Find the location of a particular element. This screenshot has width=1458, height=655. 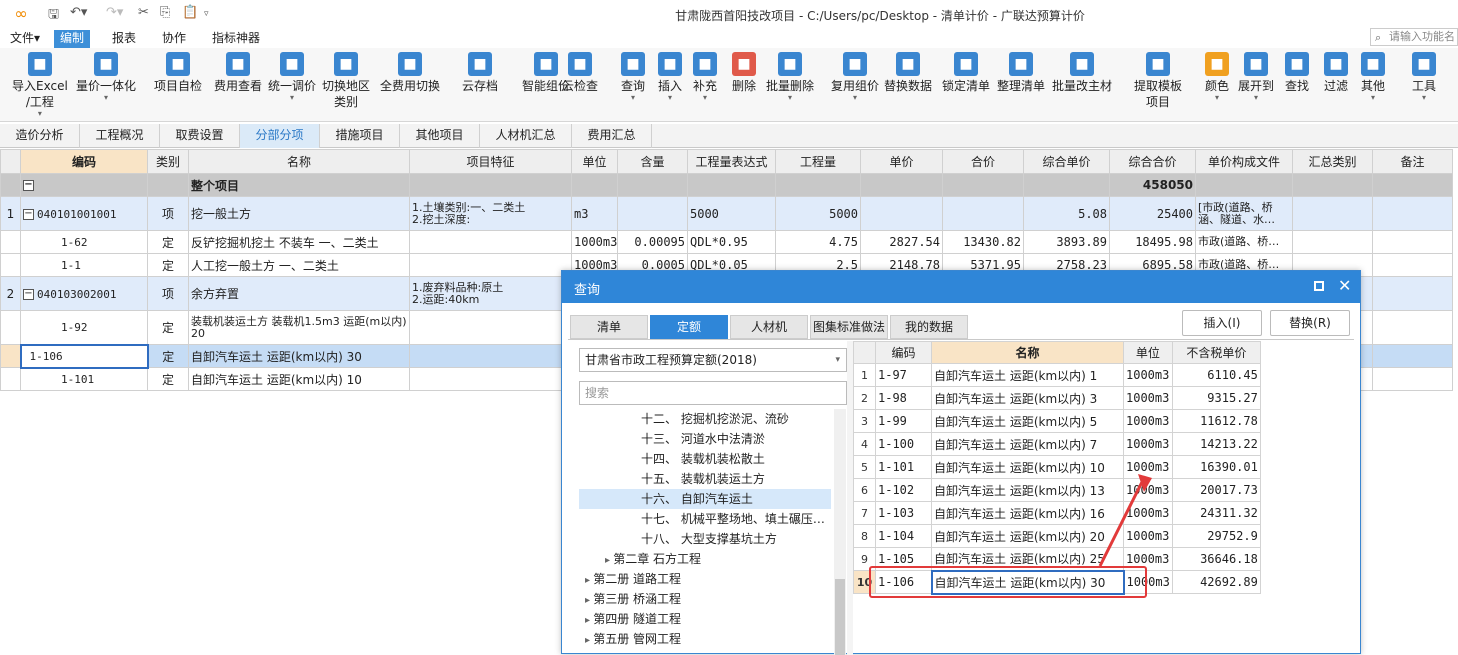

quota-cell-price: 42692.89 is located at coordinates (1216, 582).